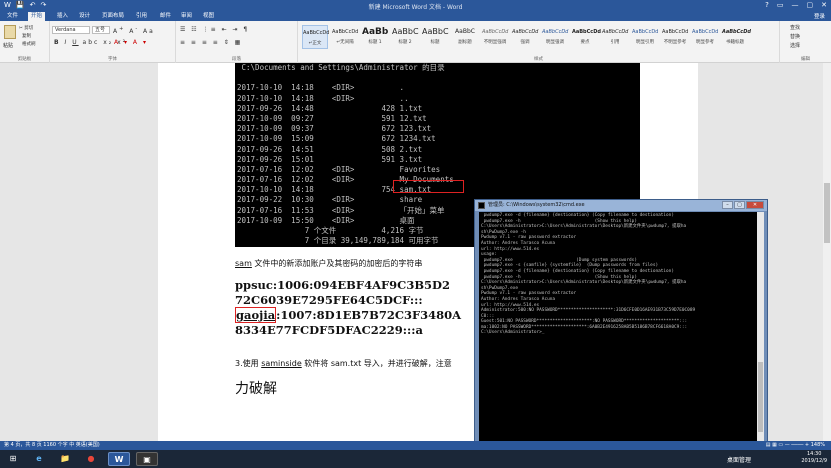 This screenshot has height=468, width=831. I want to click on cmd-listing-line: 2017-10-09 09:27 591 12.txt, so click(332, 118).